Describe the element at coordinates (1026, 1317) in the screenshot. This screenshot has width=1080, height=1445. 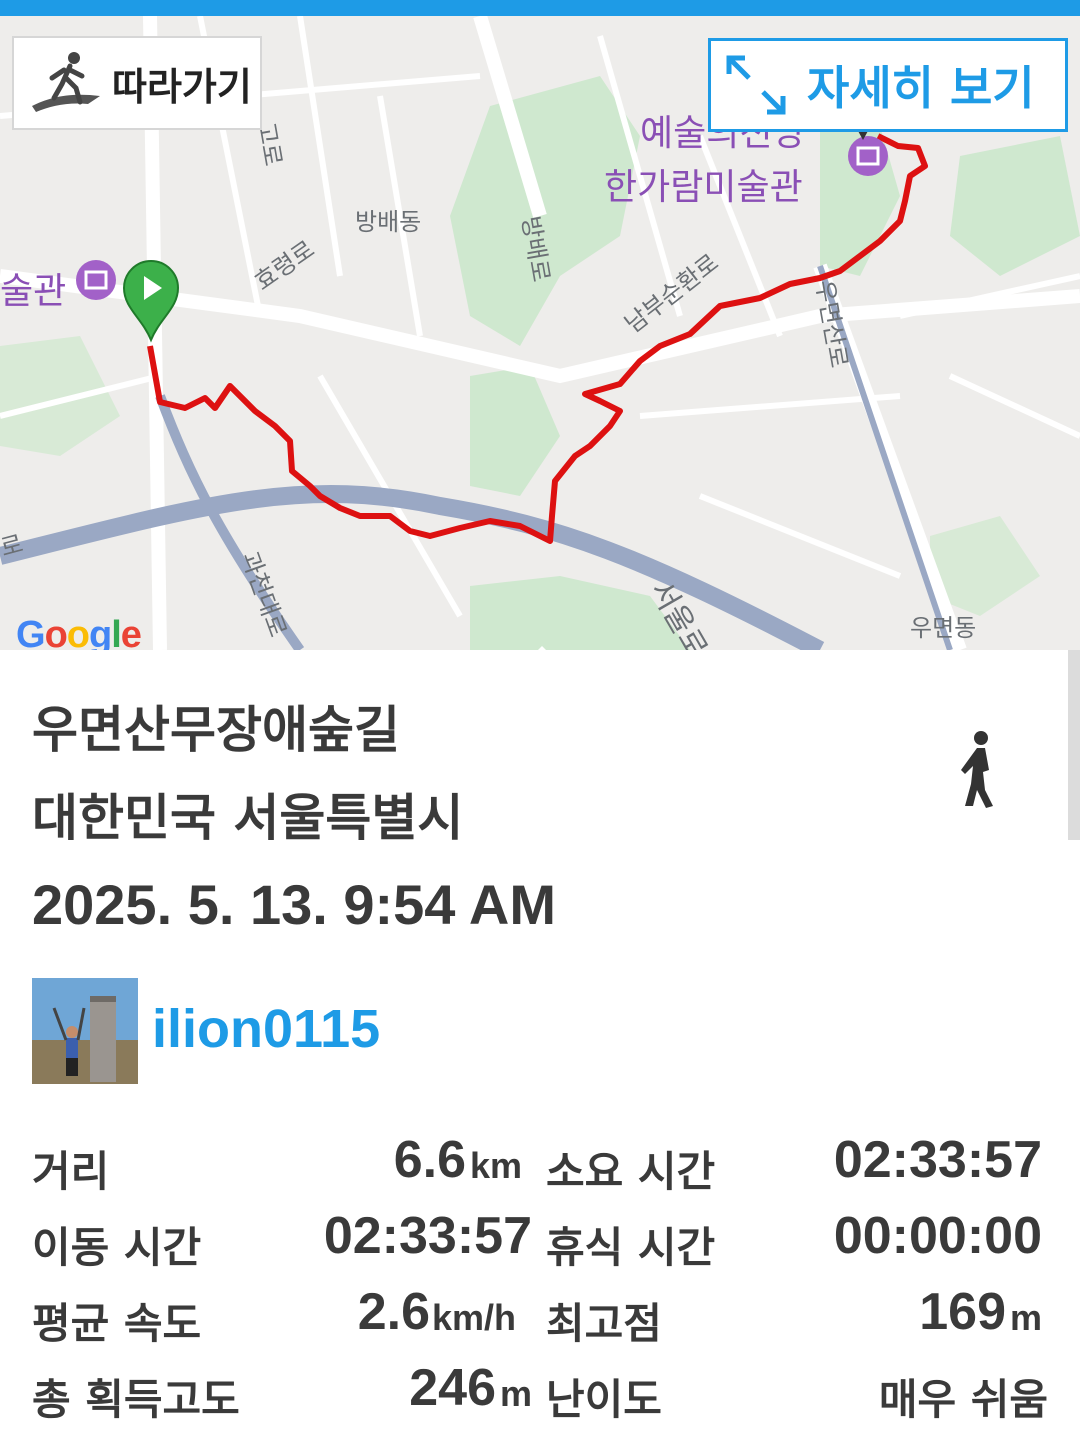
I see `max-altitude-unit: m` at that location.